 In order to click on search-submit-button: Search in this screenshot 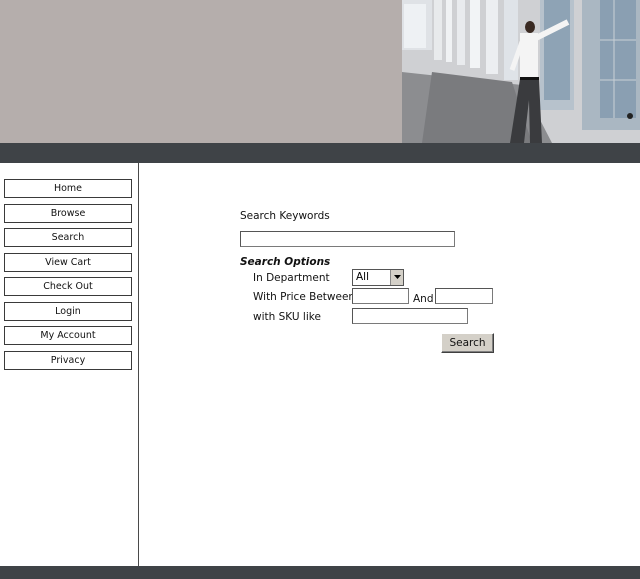, I will do `click(467, 343)`.